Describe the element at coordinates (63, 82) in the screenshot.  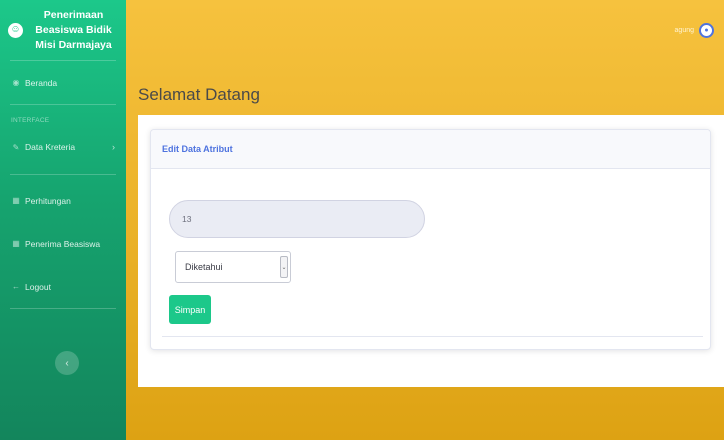
I see `sidebar-item-beranda: ◉ Beranda` at that location.